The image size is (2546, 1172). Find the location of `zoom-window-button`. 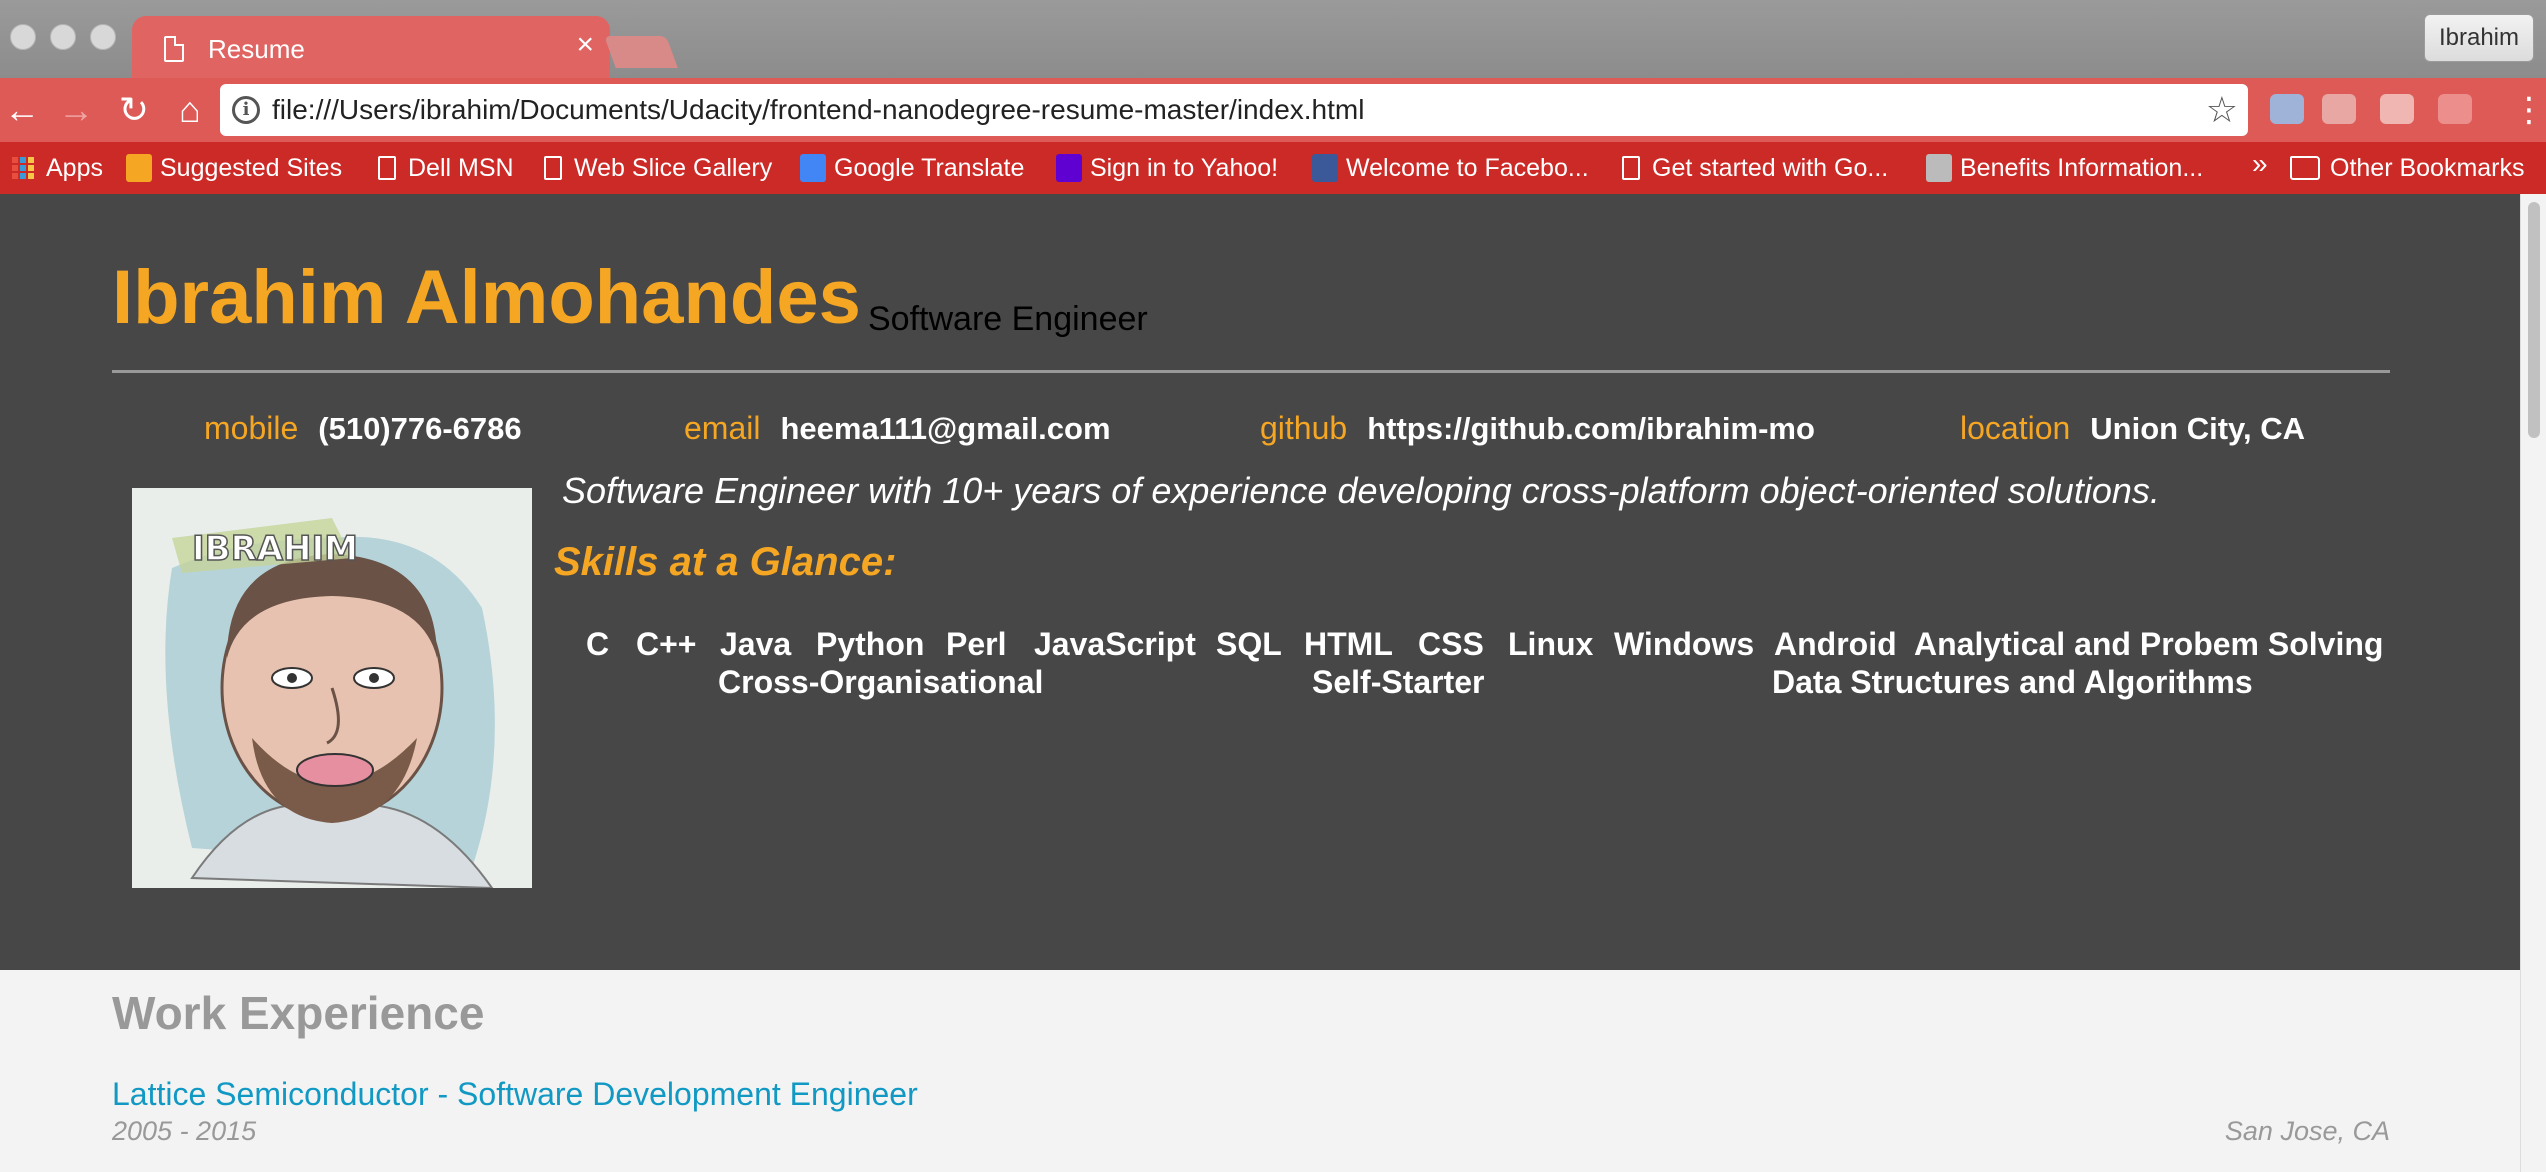

zoom-window-button is located at coordinates (103, 37).